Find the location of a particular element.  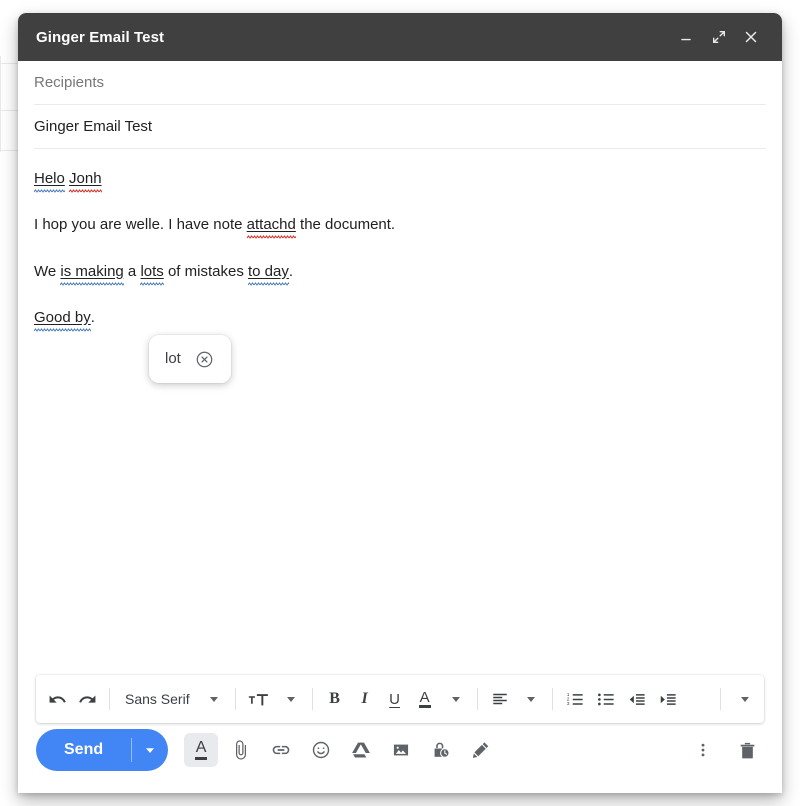

confidential-mode-icon is located at coordinates (441, 750).